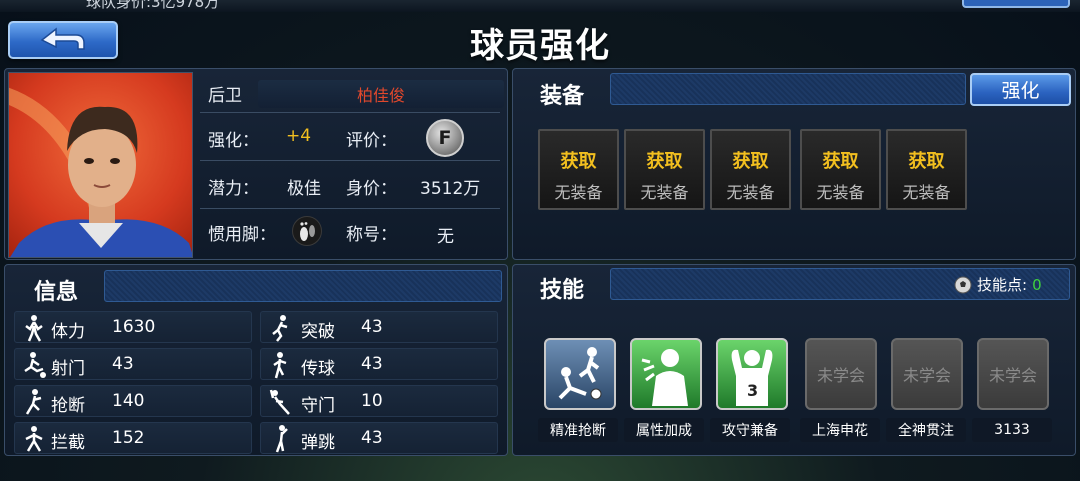 This screenshot has height=481, width=1080. I want to click on tackle-skill-icon, so click(580, 373).